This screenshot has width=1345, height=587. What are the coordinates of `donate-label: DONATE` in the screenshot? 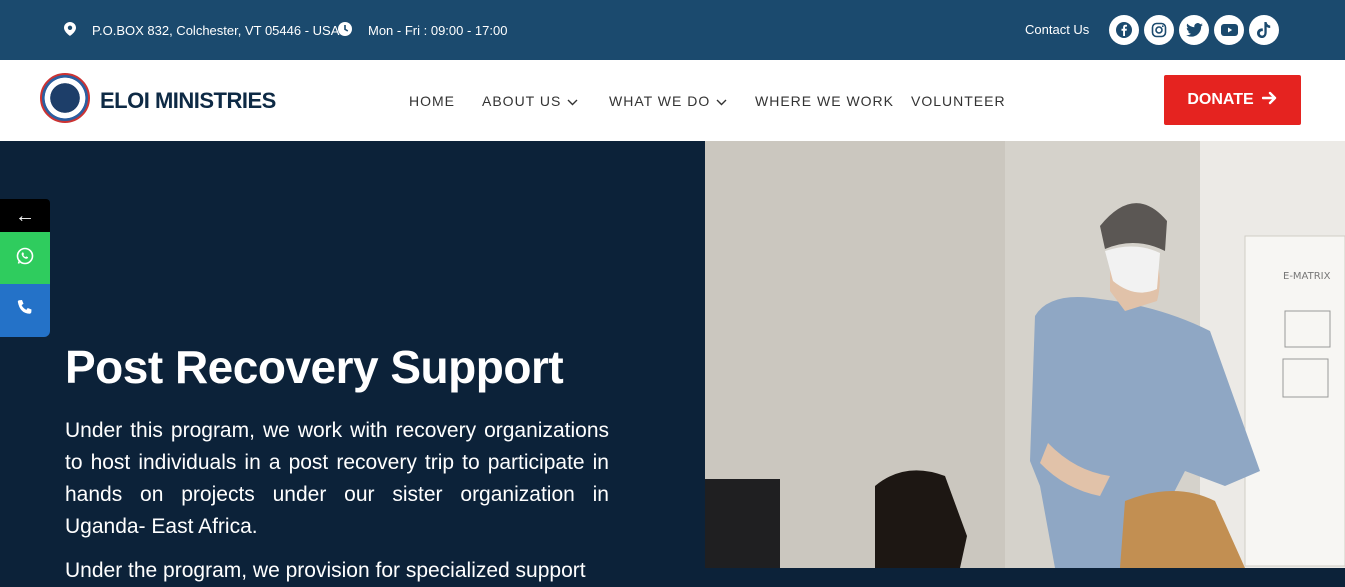 It's located at (1220, 99).